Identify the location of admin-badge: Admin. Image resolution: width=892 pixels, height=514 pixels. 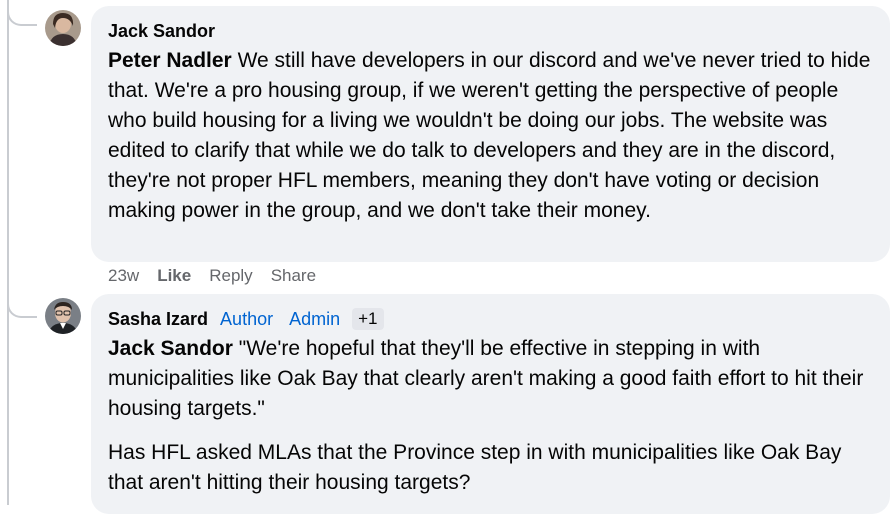
(315, 318).